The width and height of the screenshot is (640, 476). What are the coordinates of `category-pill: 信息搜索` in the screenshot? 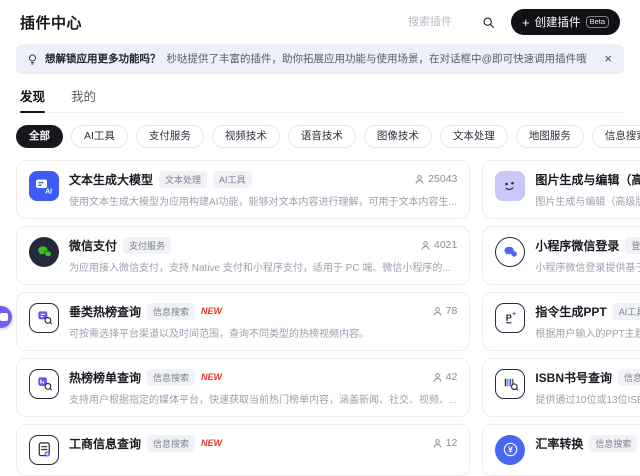 It's located at (615, 136).